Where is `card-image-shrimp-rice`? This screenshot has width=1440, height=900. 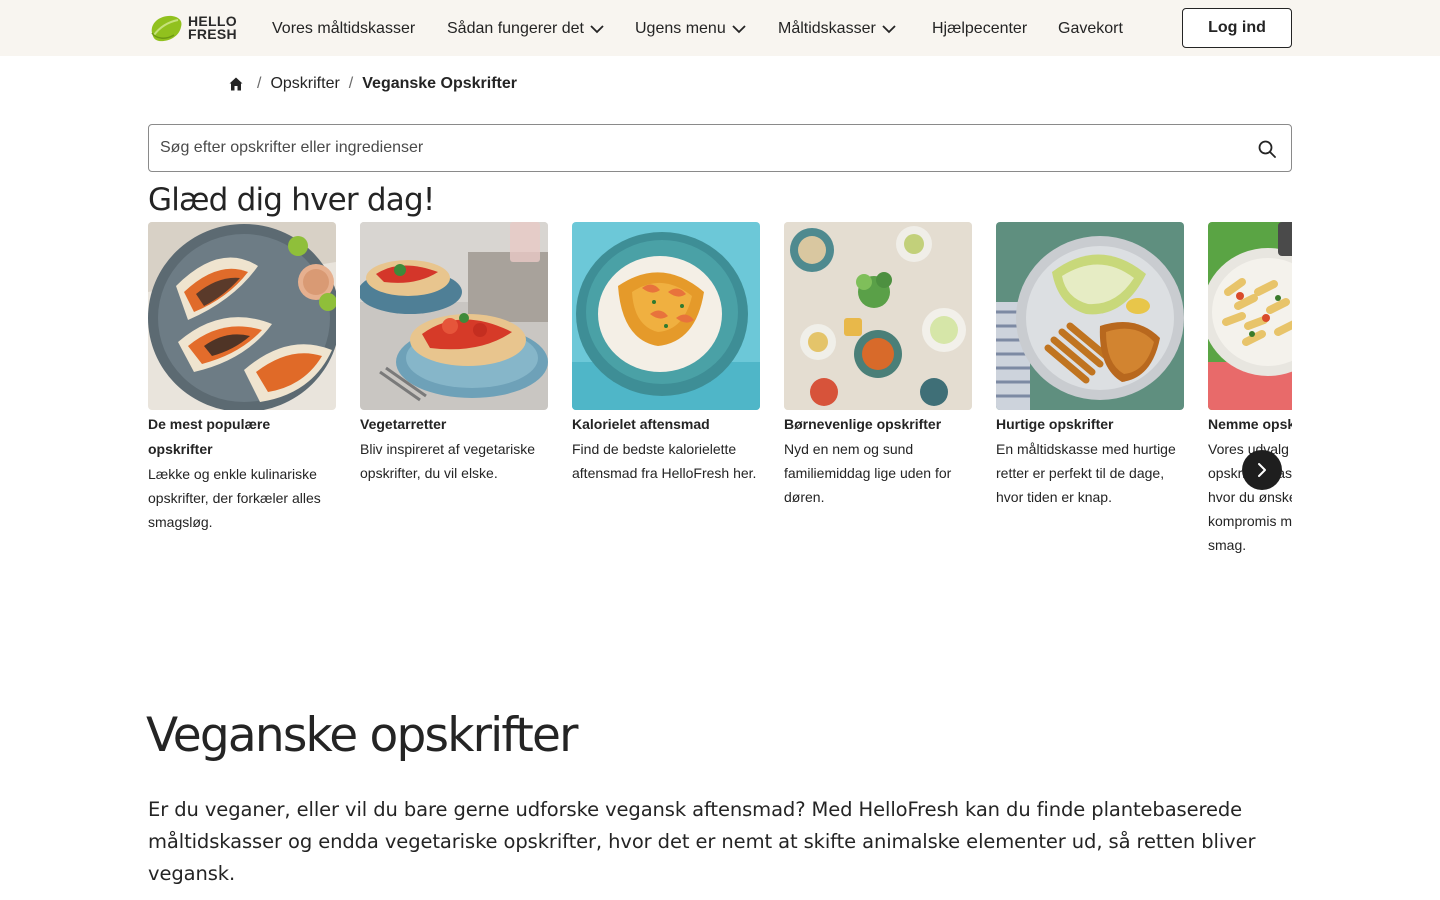
card-image-shrimp-rice is located at coordinates (666, 316).